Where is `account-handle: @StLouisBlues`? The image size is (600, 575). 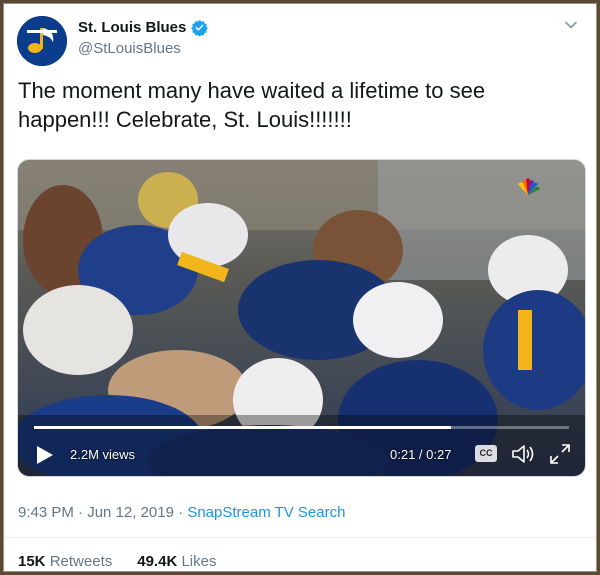 account-handle: @StLouisBlues is located at coordinates (129, 48).